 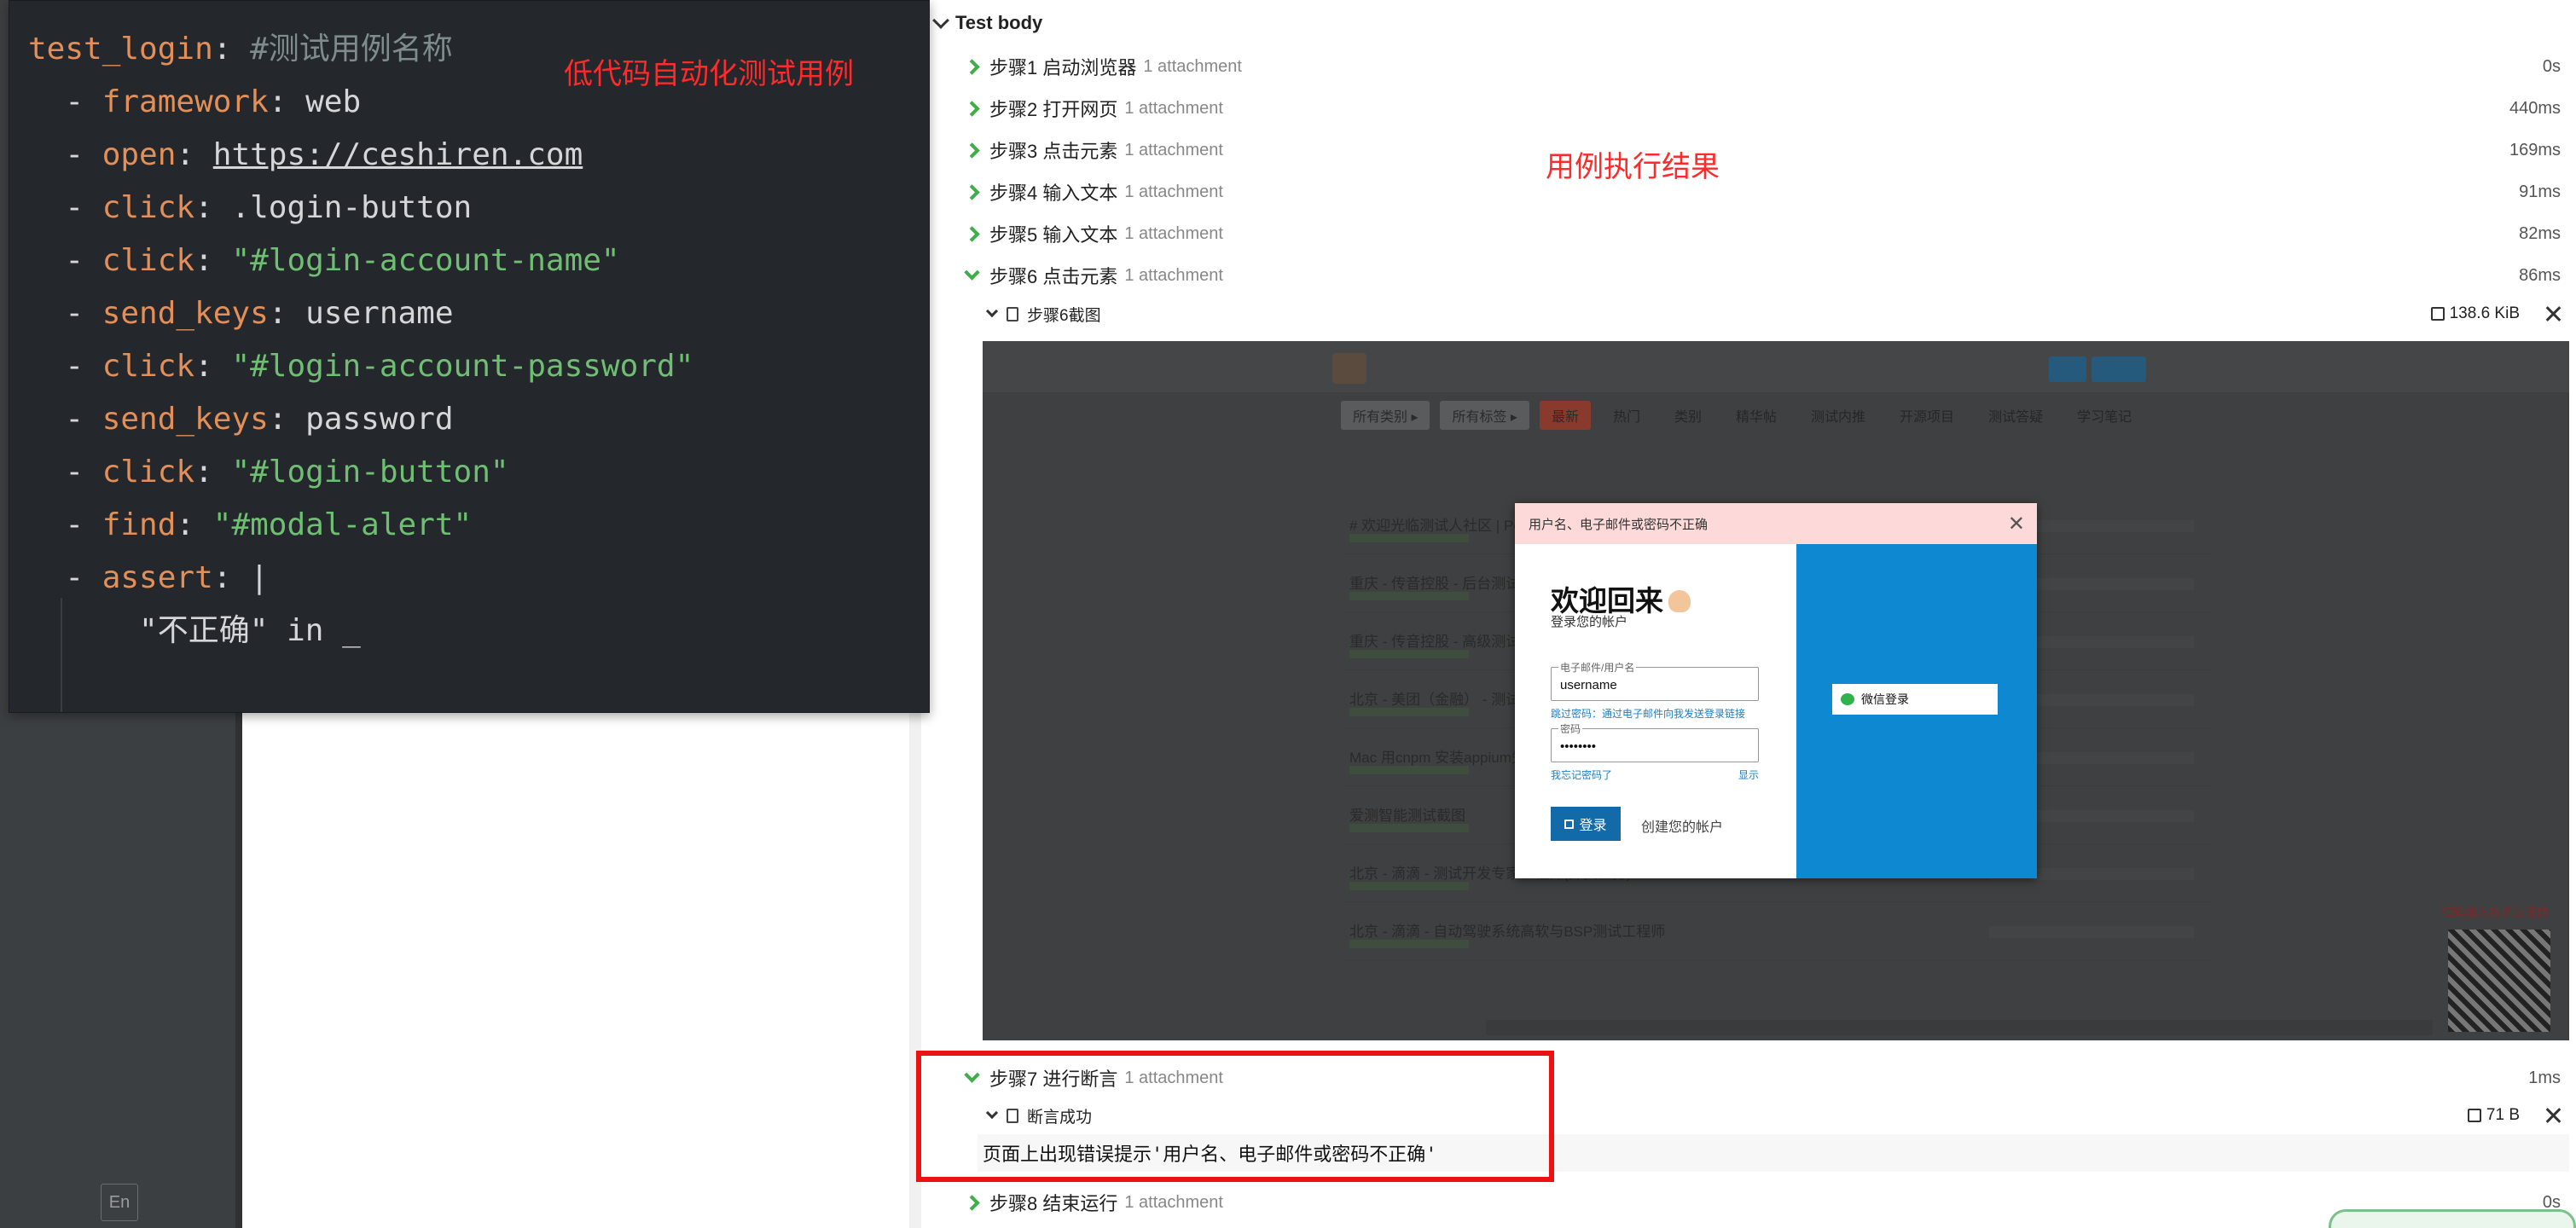 I want to click on step-title: 步骤8 结束运行, so click(x=1053, y=1203).